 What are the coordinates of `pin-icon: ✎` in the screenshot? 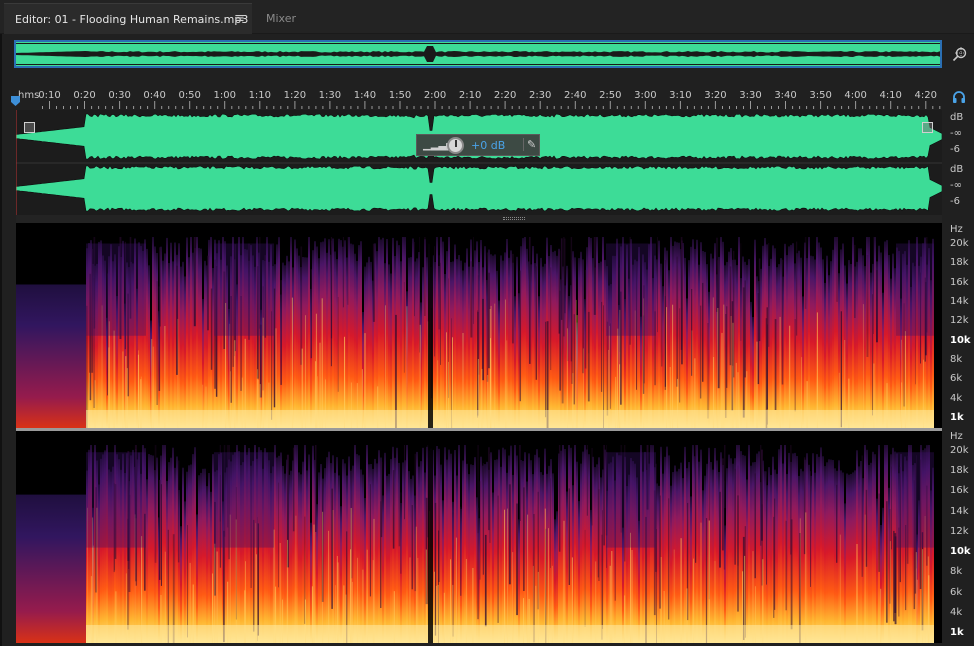 It's located at (529, 144).